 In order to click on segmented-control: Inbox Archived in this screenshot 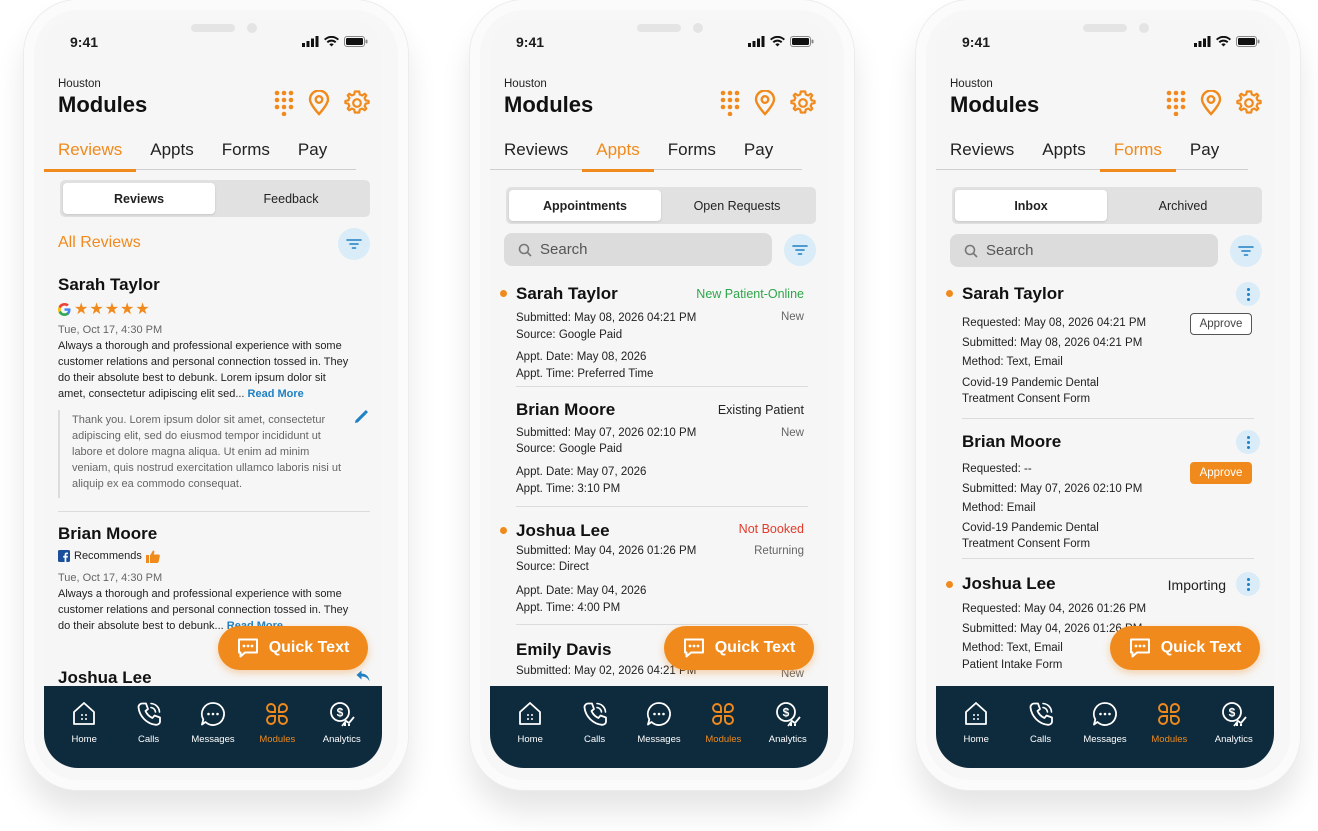, I will do `click(1107, 205)`.